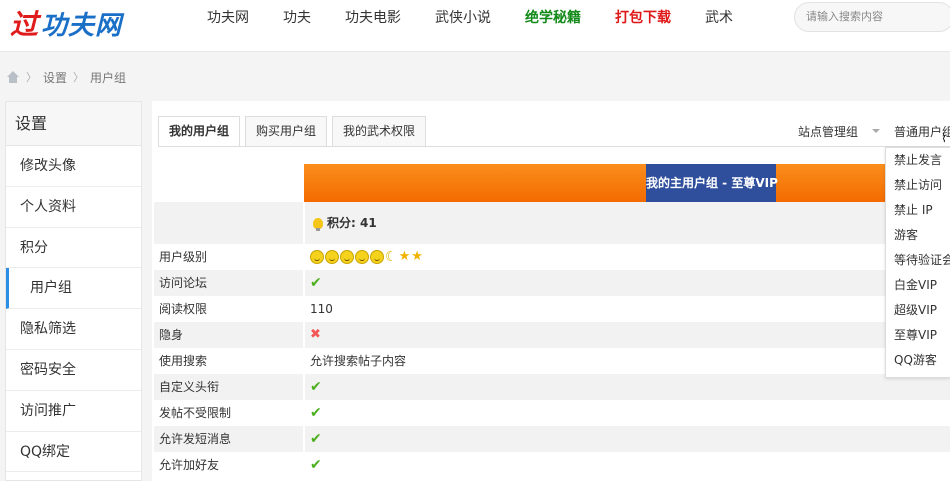  Describe the element at coordinates (73, 124) in the screenshot. I see `sidebar-title: 设置` at that location.